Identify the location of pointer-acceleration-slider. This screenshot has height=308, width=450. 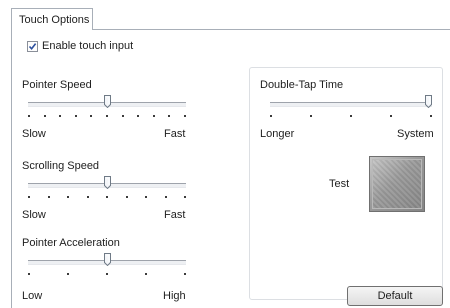
(107, 265).